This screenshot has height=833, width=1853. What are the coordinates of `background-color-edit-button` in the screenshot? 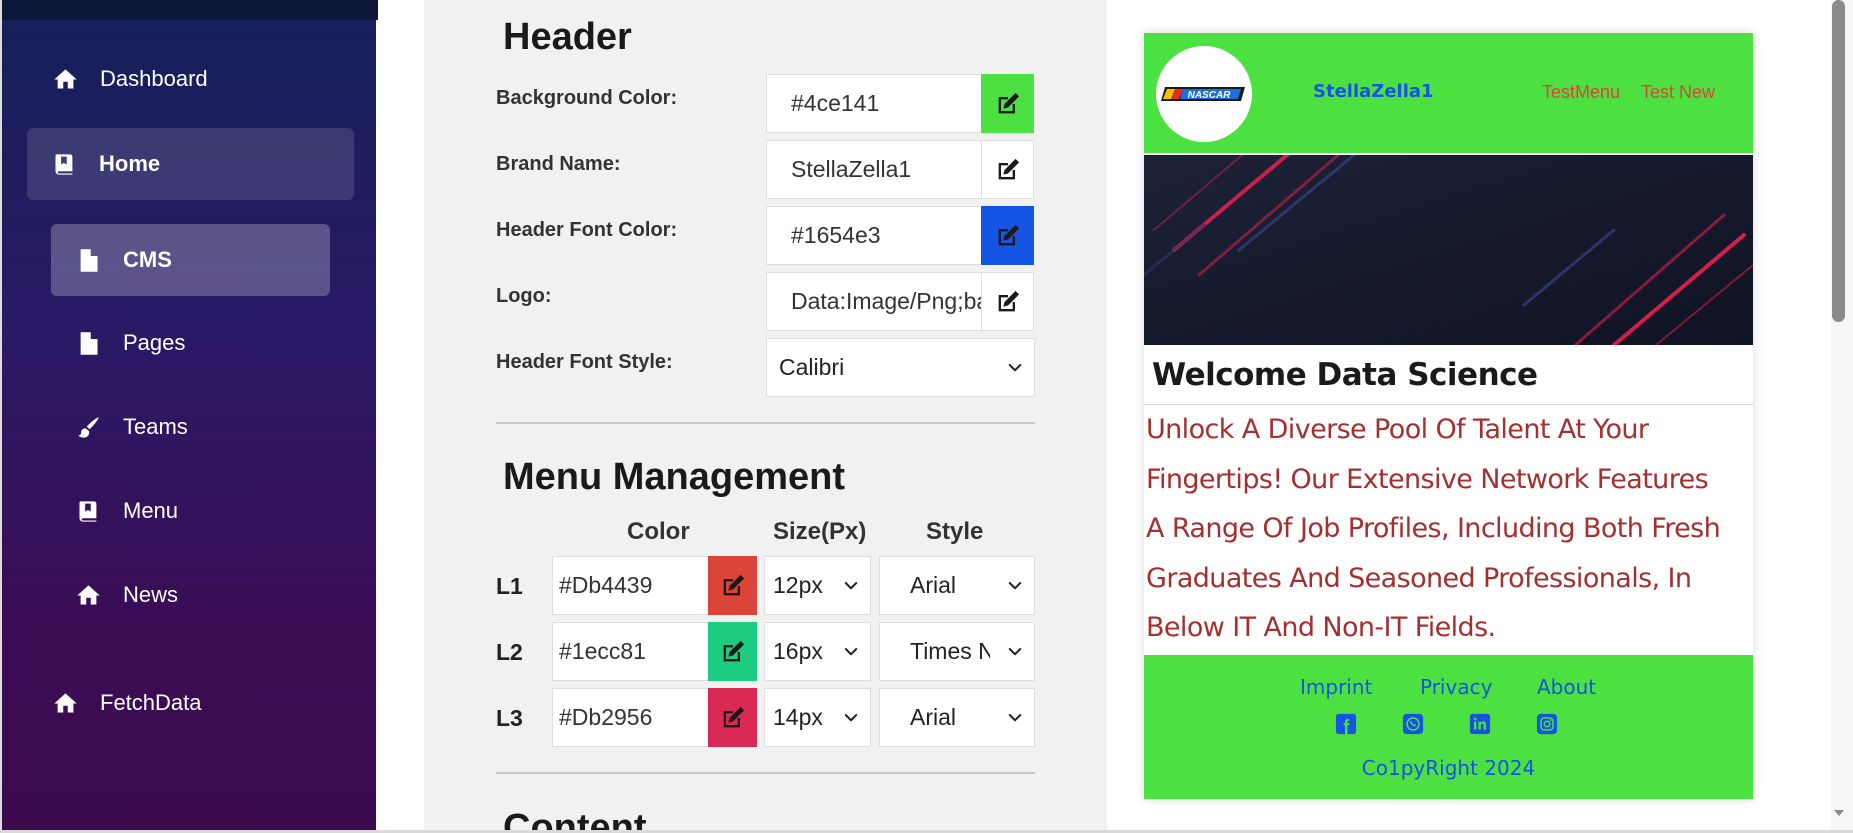 It's located at (1007, 103).